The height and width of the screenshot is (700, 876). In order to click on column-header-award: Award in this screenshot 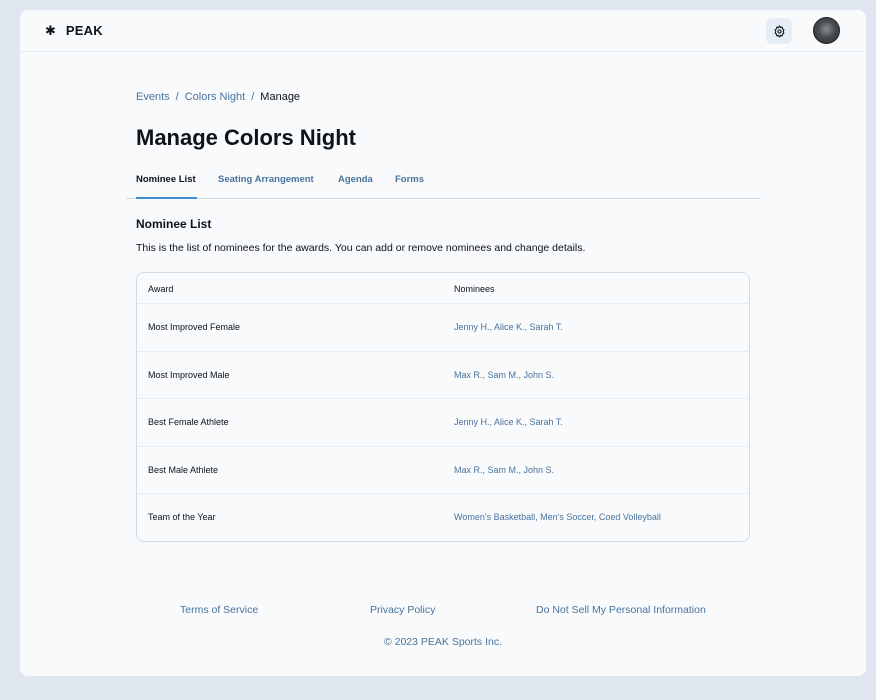, I will do `click(161, 289)`.